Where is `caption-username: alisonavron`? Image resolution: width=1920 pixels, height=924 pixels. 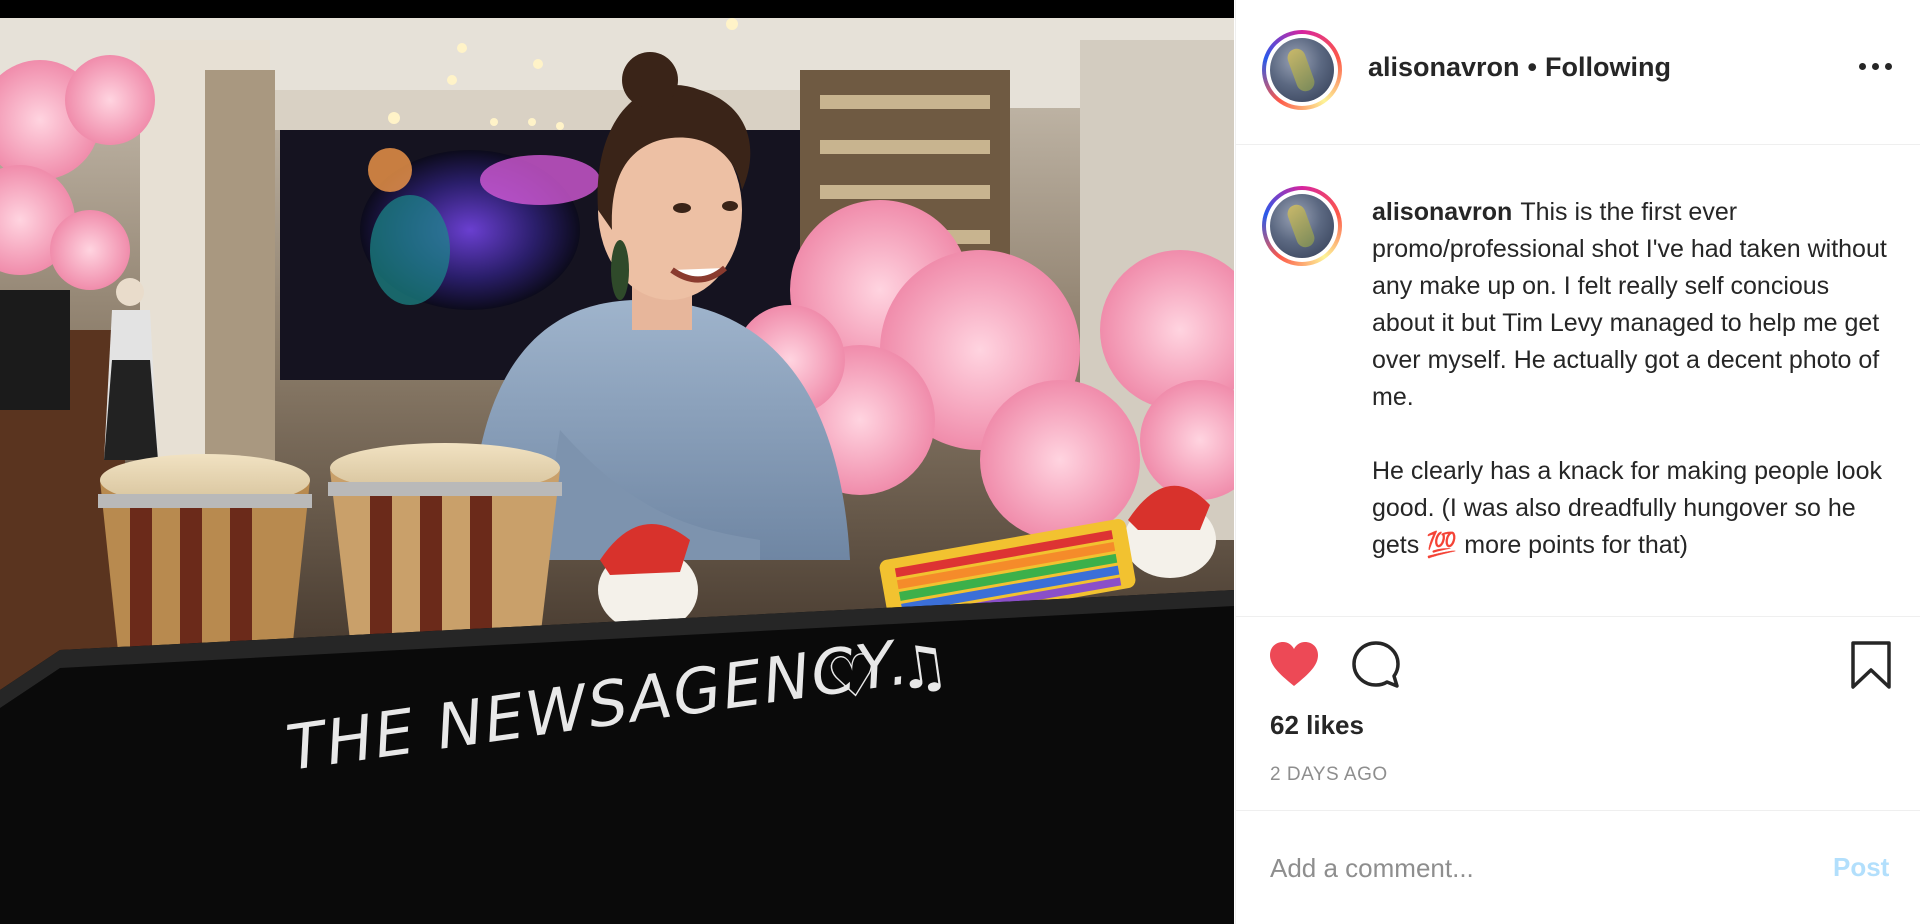
caption-username: alisonavron is located at coordinates (1442, 212).